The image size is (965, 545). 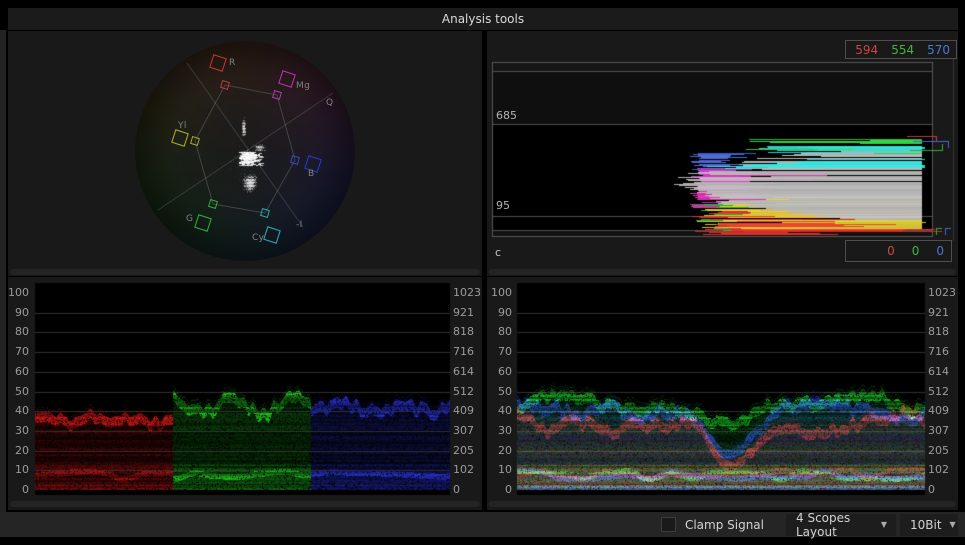 I want to click on histogram-lower-bound: 95, so click(x=503, y=205).